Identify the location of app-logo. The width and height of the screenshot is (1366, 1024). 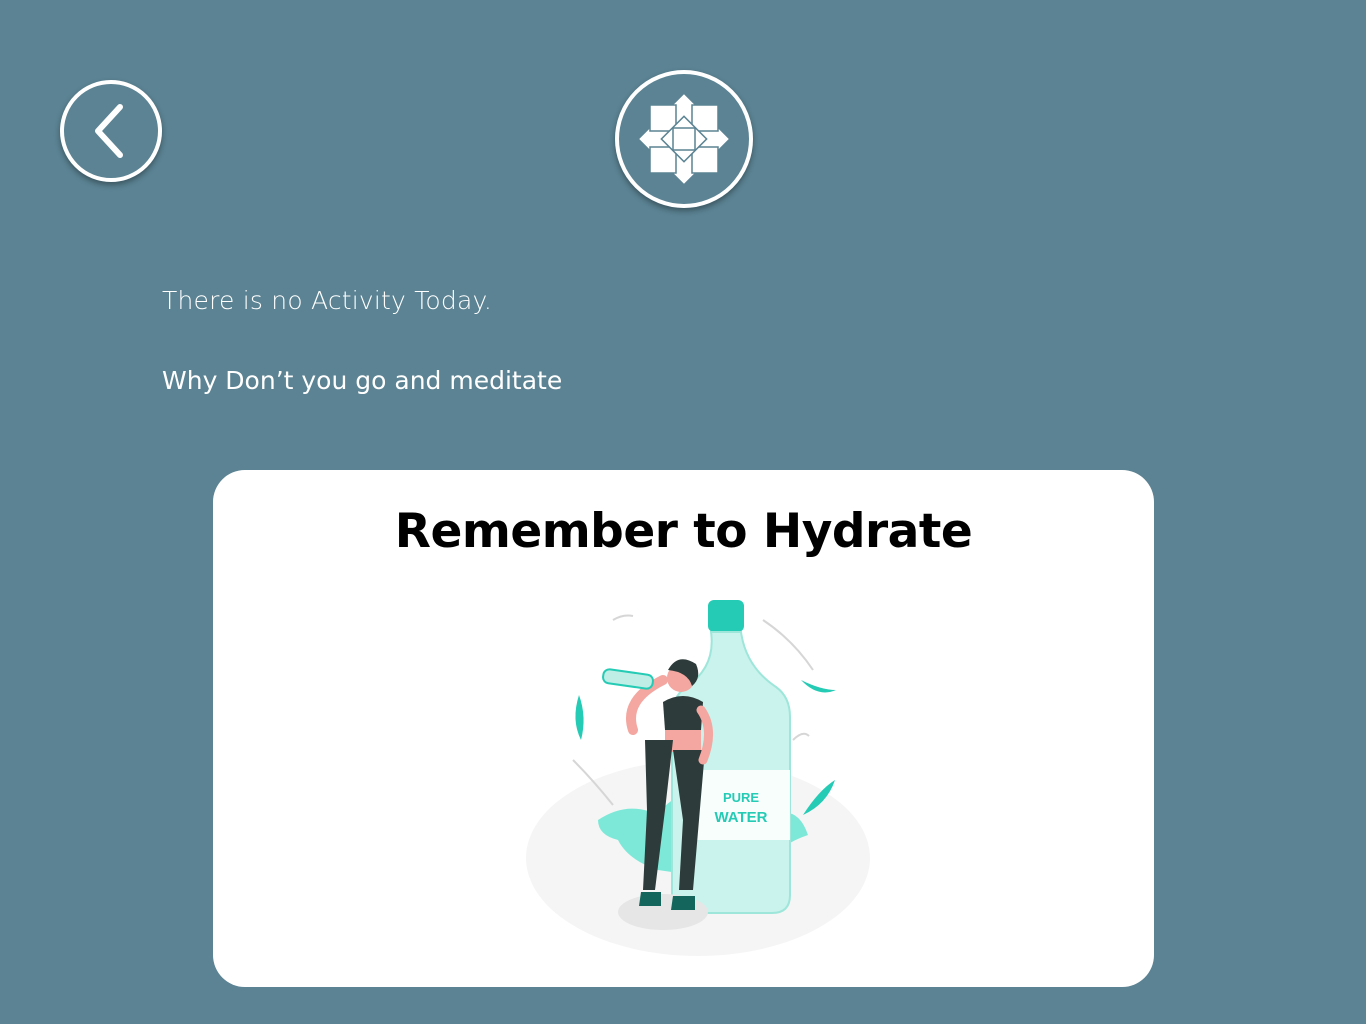
(684, 139).